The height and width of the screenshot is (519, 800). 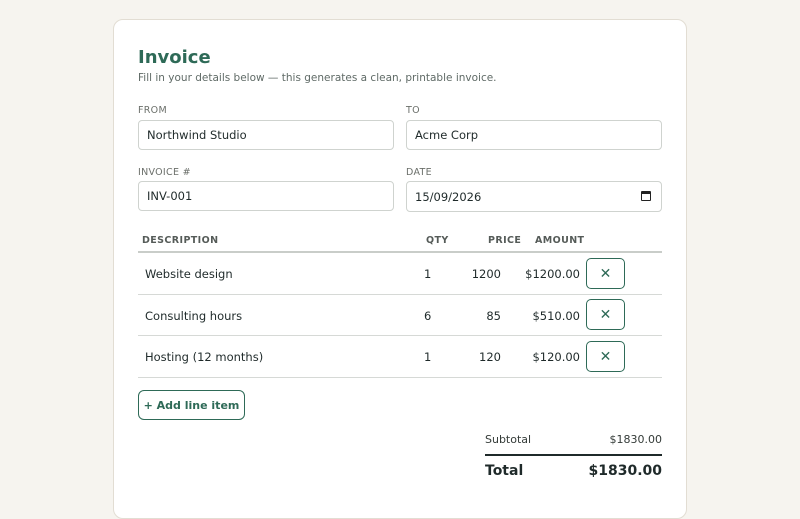 What do you see at coordinates (266, 135) in the screenshot?
I see `from-field: Northwind Studio` at bounding box center [266, 135].